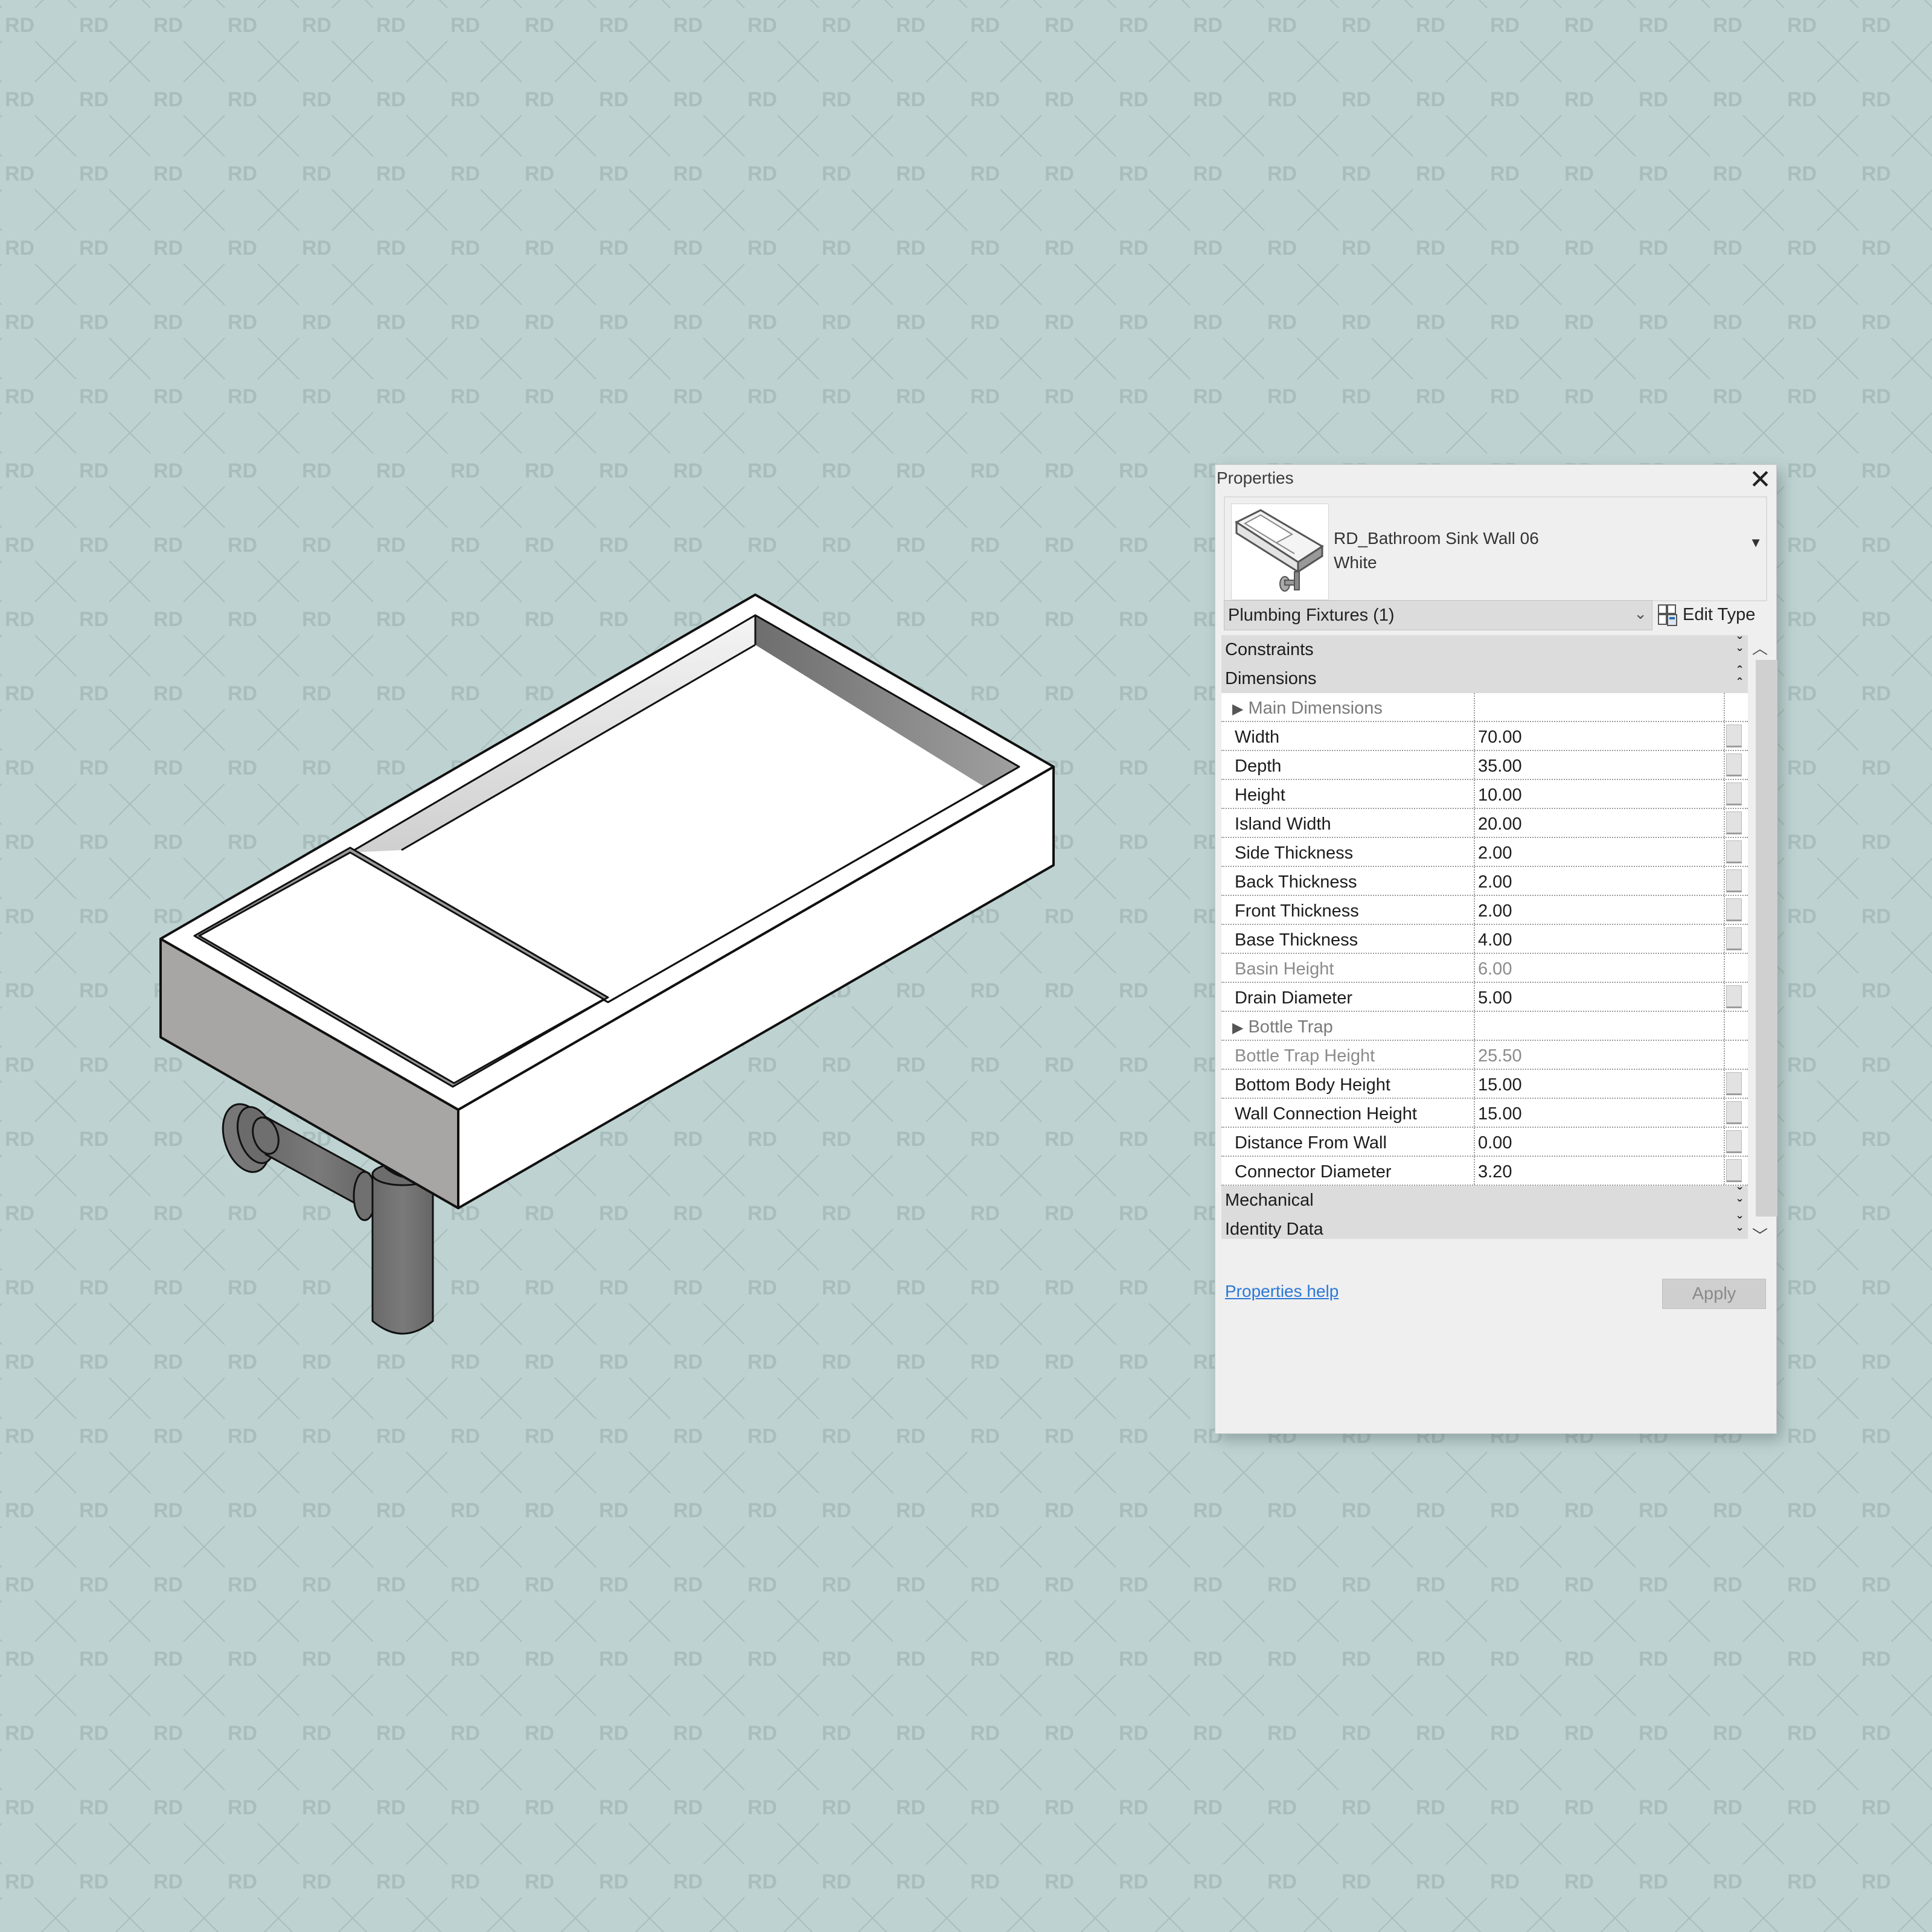 The width and height of the screenshot is (1932, 1932). Describe the element at coordinates (1495, 1172) in the screenshot. I see `property-value: 3.20` at that location.